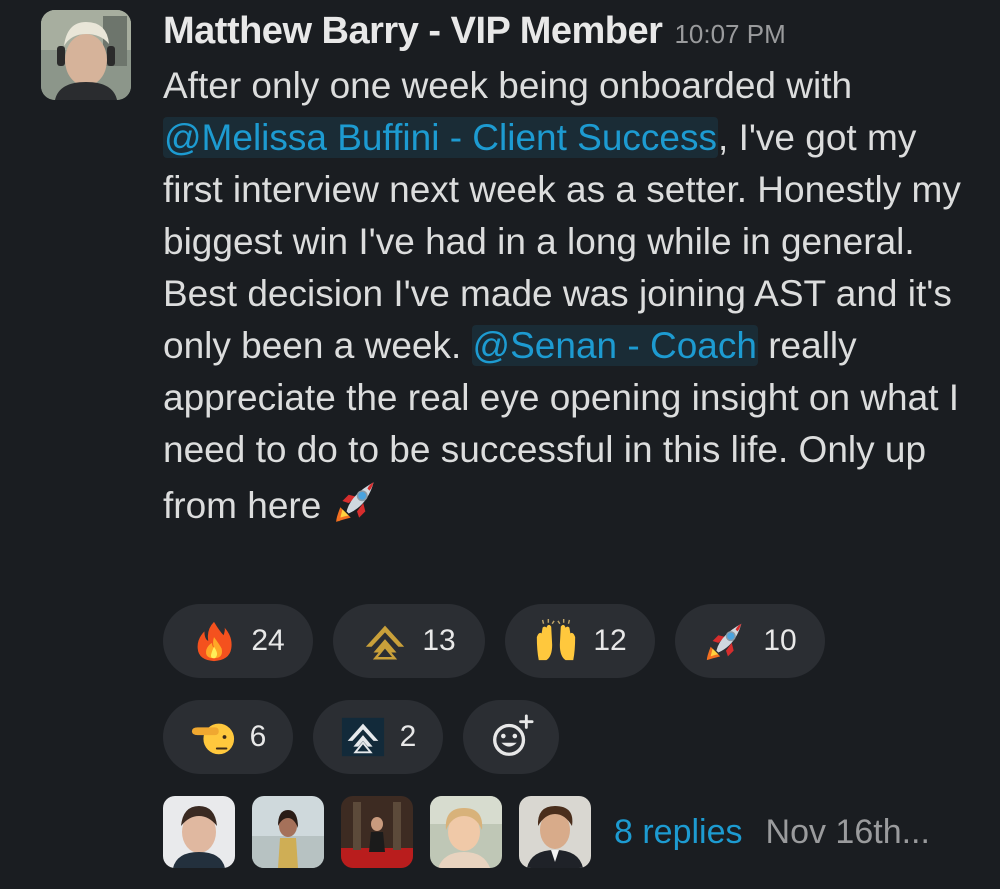  Describe the element at coordinates (750, 641) in the screenshot. I see `reaction-rocket: 10` at that location.